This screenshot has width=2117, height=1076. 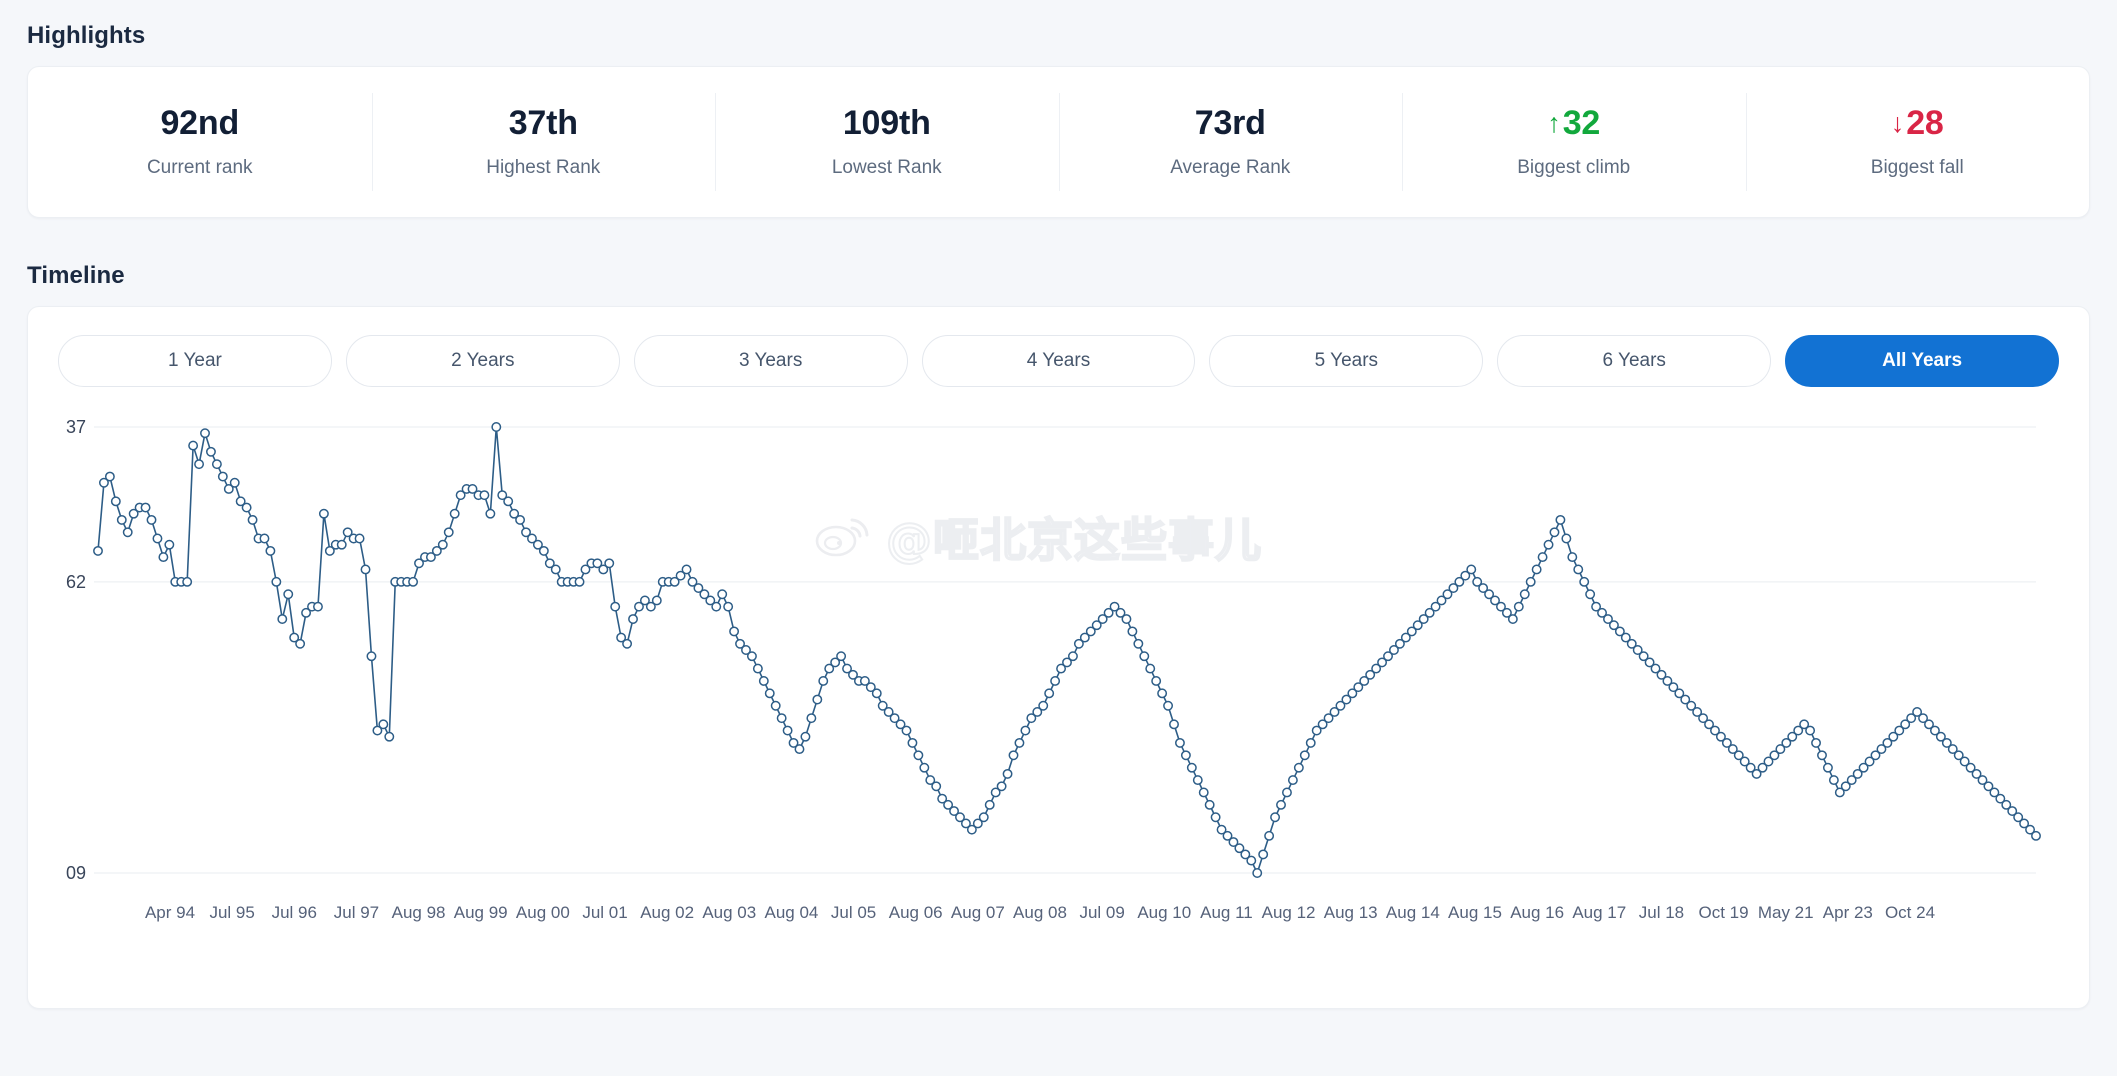 What do you see at coordinates (770, 361) in the screenshot?
I see `range-tab-3-years: 3 Years` at bounding box center [770, 361].